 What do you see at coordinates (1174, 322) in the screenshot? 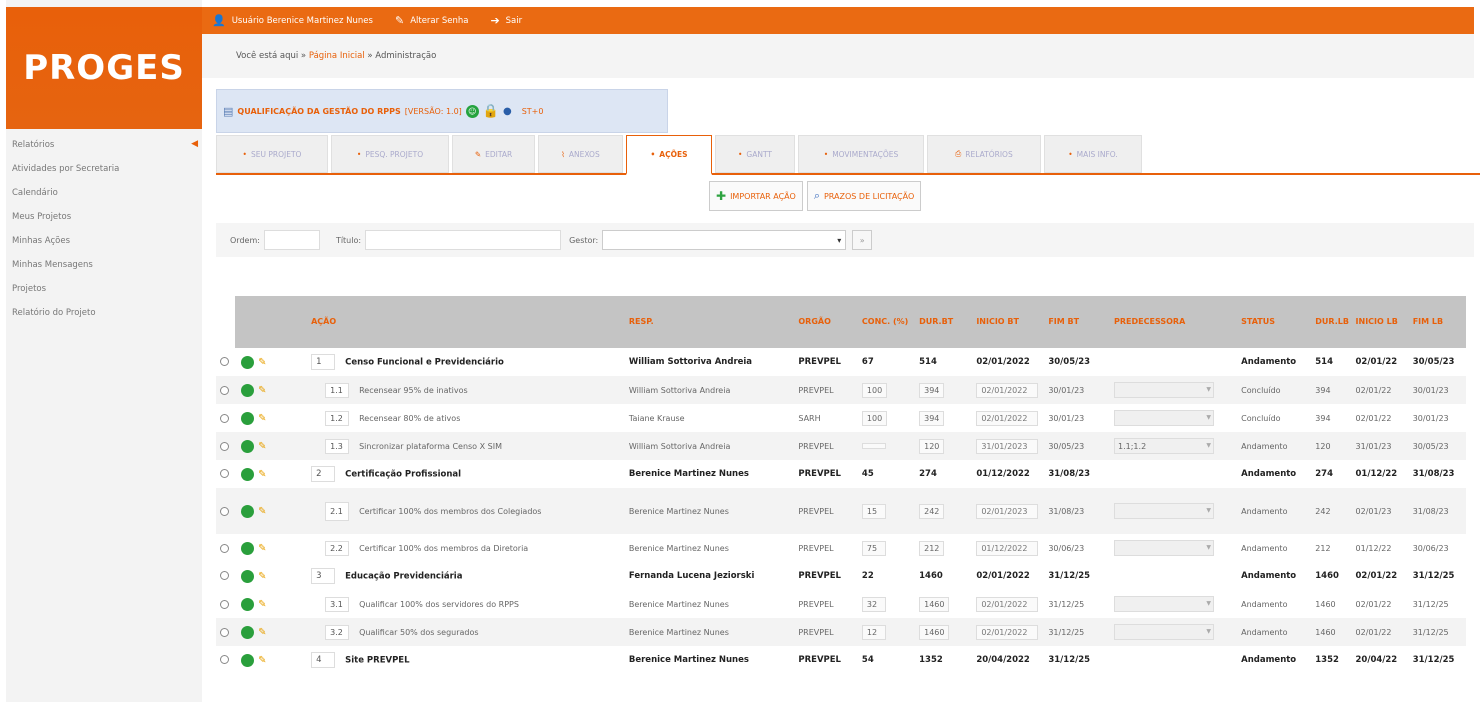
I see `header-predecessor: PREDECESSORA` at bounding box center [1174, 322].